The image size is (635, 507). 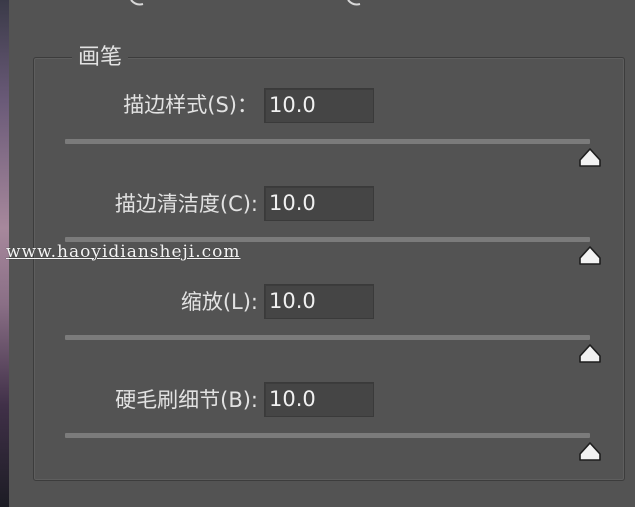 What do you see at coordinates (327, 141) in the screenshot?
I see `stroke-style-slider-track` at bounding box center [327, 141].